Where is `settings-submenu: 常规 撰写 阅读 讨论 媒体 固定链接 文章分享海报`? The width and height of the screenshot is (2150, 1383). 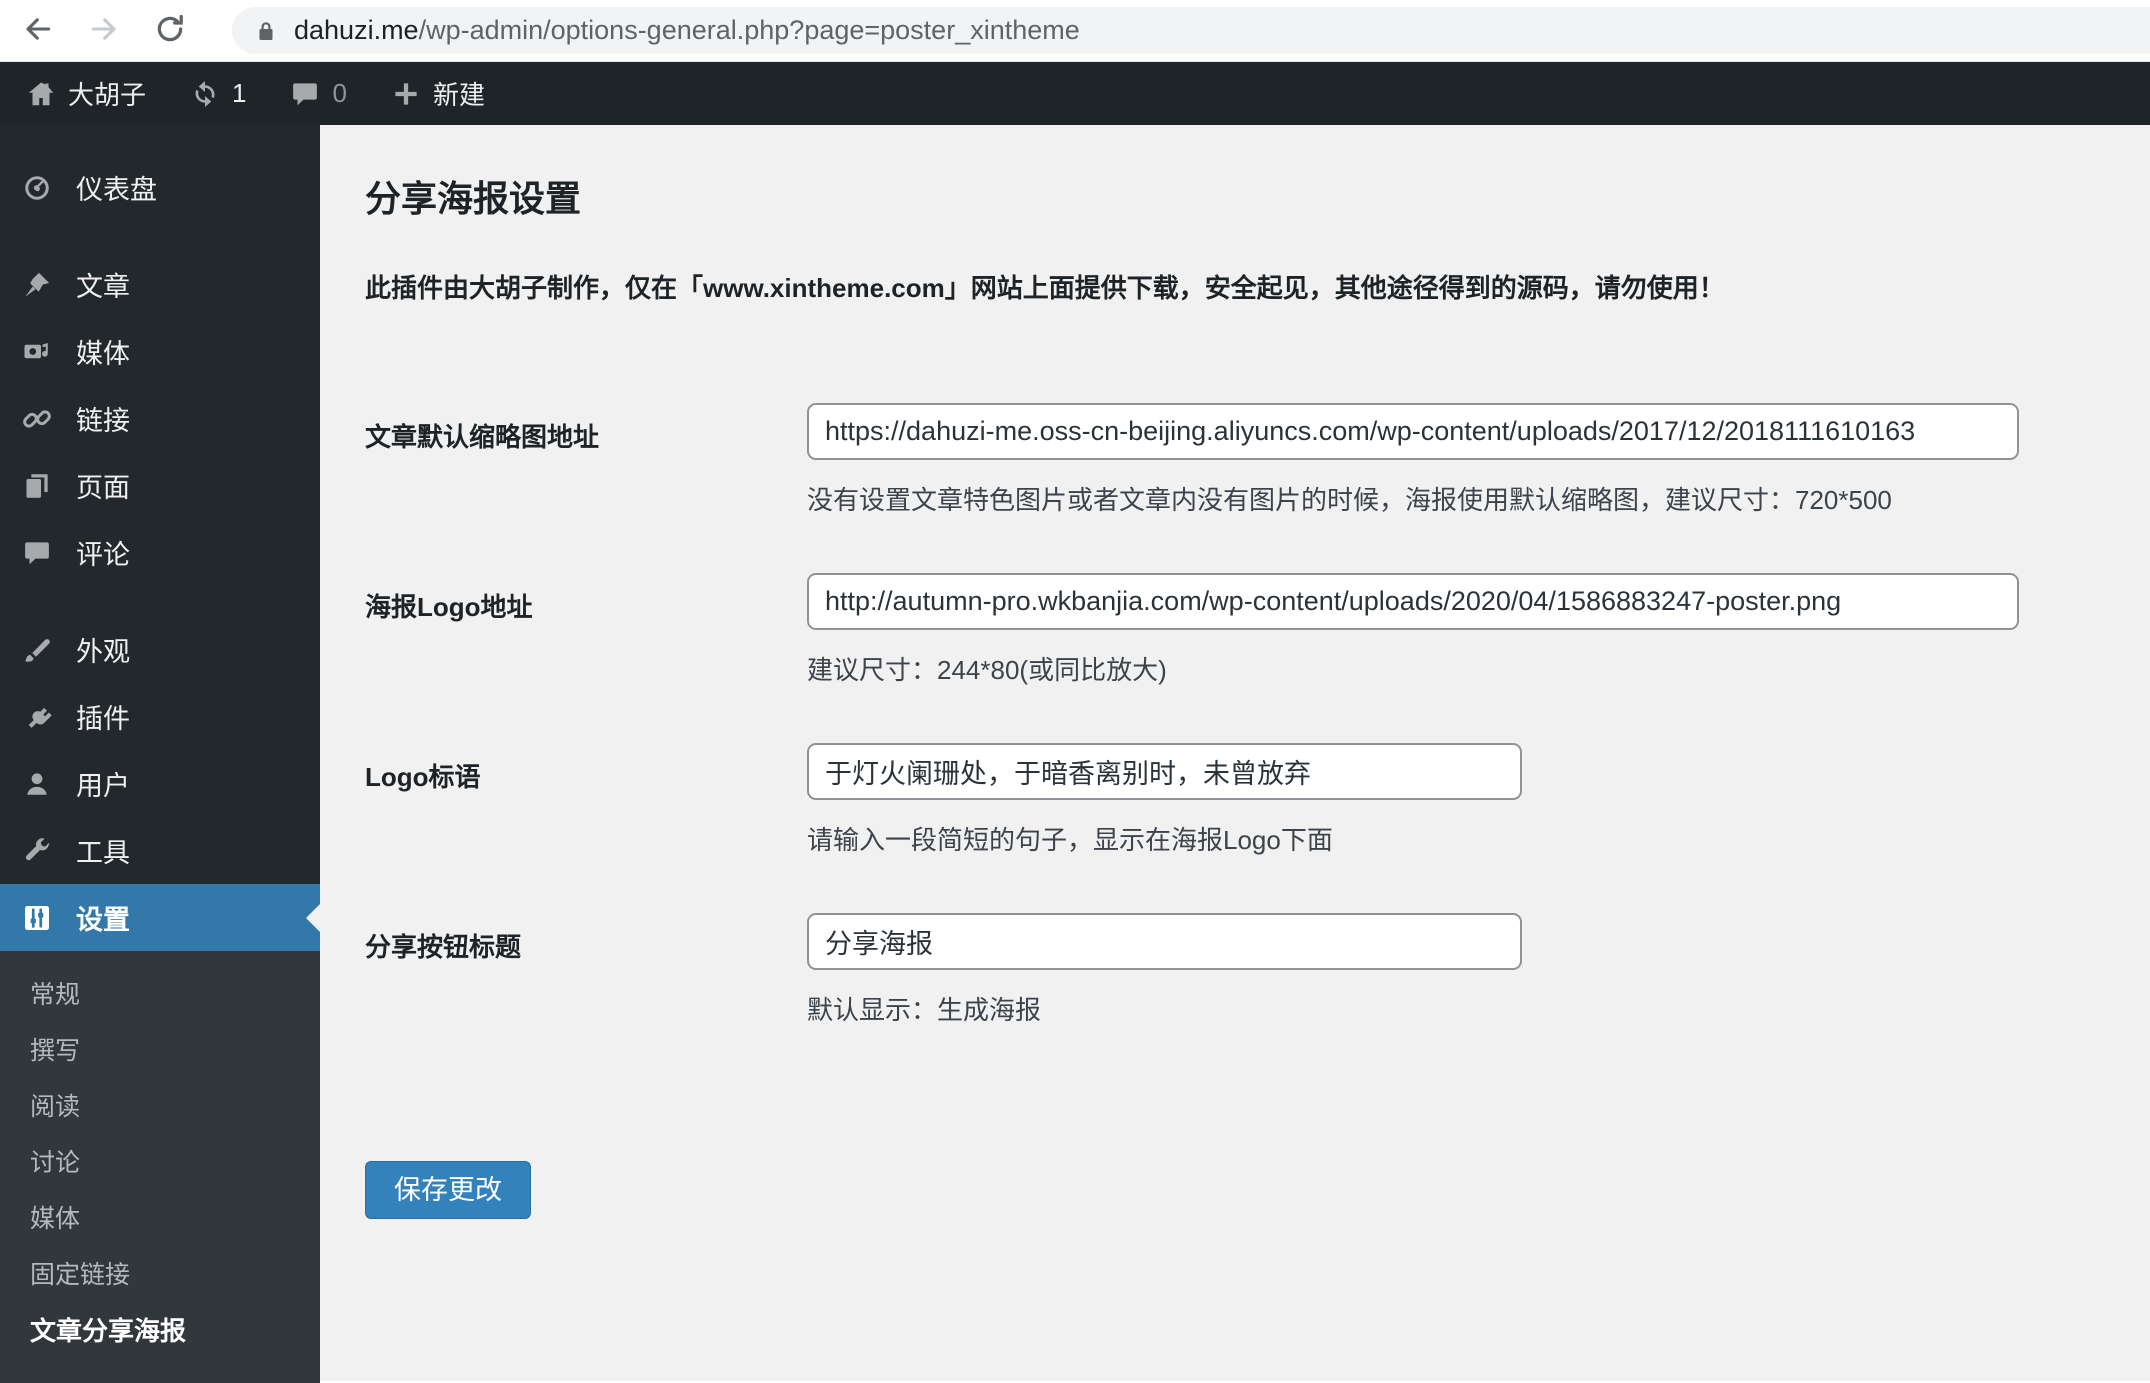
settings-submenu: 常规 撰写 阅读 讨论 媒体 固定链接 文章分享海报 is located at coordinates (160, 1167).